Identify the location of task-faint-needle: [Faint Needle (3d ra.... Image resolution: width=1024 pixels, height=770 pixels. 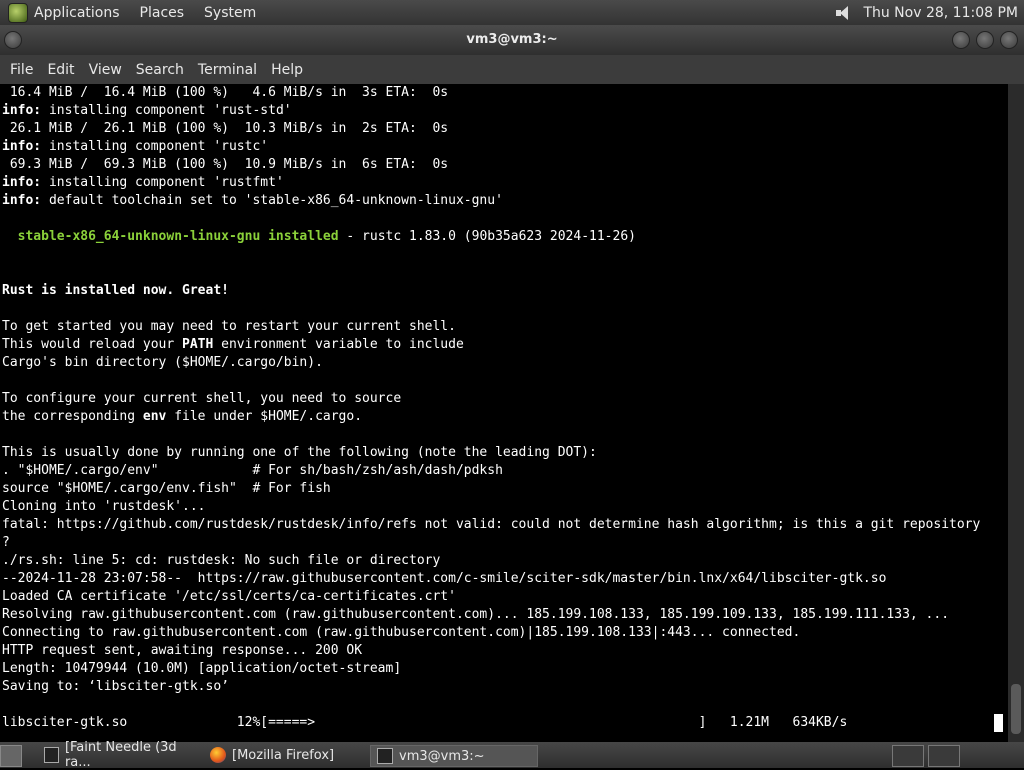
(117, 755).